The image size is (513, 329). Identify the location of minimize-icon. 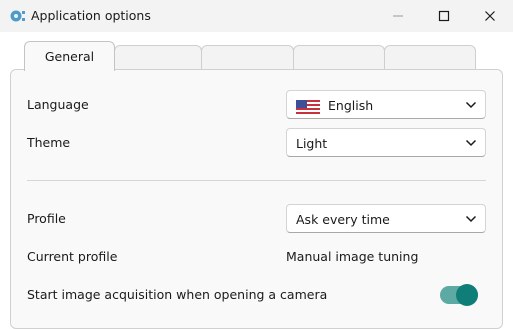
(398, 16).